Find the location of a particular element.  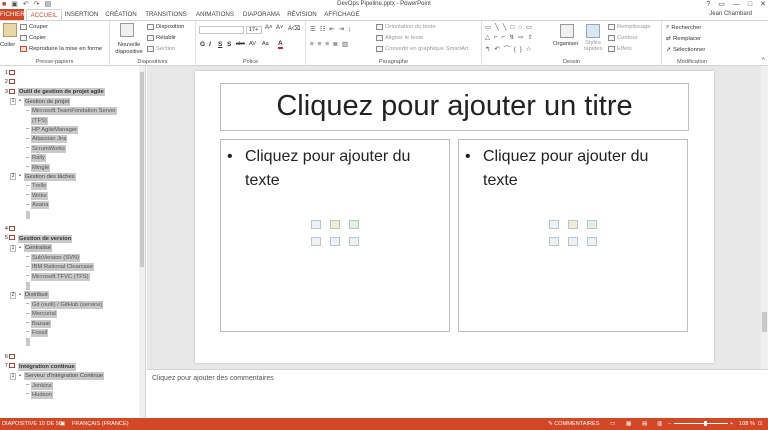

outline-scrollbar is located at coordinates (142, 242).